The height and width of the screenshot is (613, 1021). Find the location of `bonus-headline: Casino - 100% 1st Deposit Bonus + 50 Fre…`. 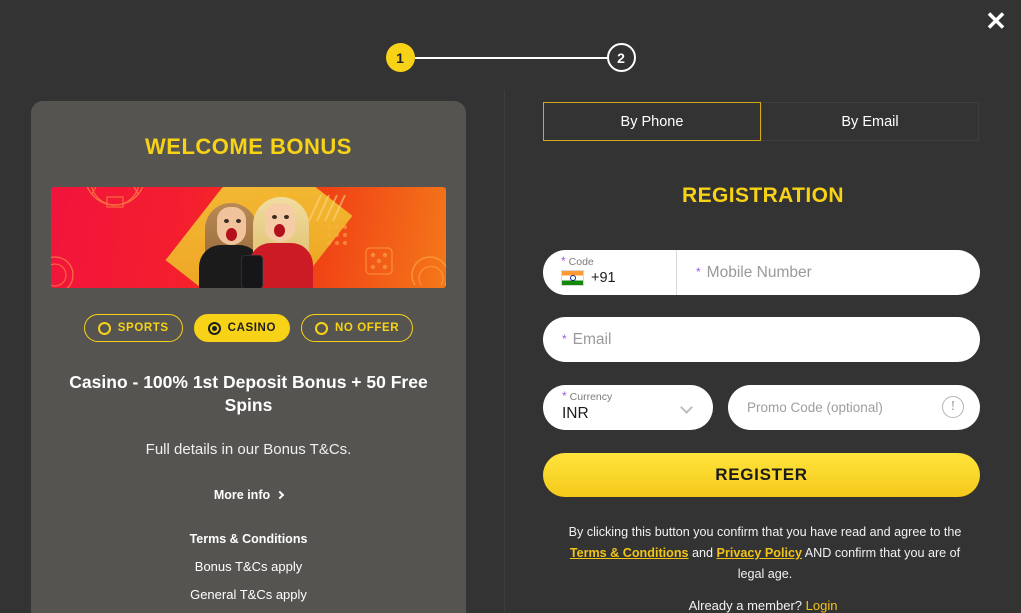

bonus-headline: Casino - 100% 1st Deposit Bonus + 50 Fre… is located at coordinates (248, 393).